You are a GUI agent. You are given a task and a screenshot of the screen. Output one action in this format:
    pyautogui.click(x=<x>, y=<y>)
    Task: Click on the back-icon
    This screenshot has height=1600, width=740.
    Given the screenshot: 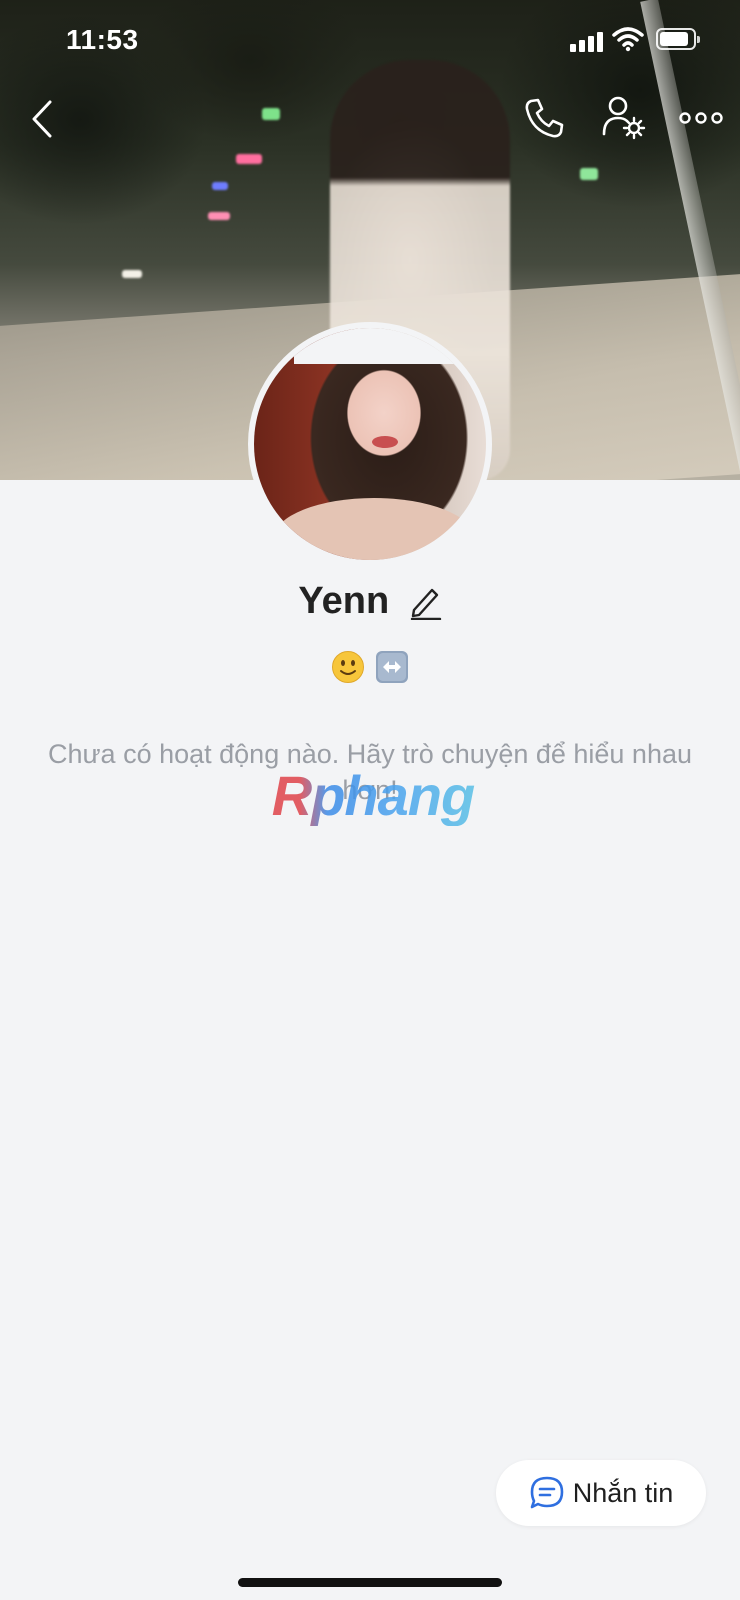 What is the action you would take?
    pyautogui.click(x=46, y=119)
    